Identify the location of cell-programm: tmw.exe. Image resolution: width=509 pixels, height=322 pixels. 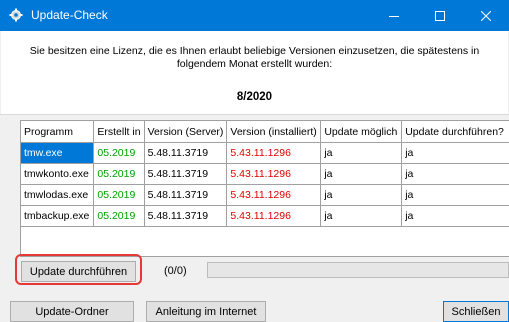
(58, 153).